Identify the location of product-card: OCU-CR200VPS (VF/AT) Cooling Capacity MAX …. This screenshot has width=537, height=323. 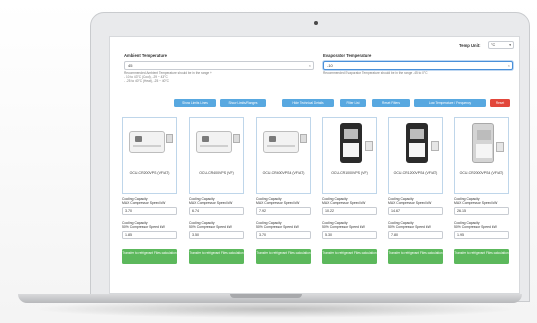
(149, 199).